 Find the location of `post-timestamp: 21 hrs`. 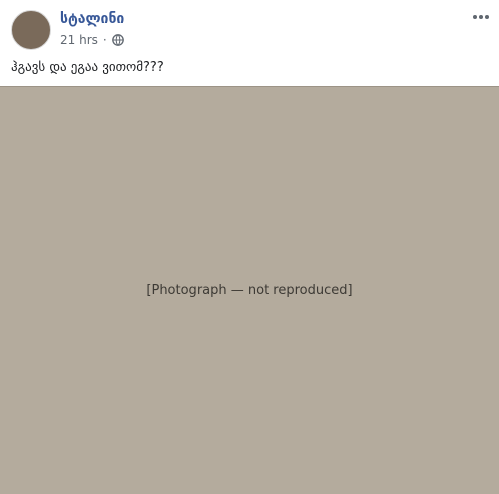

post-timestamp: 21 hrs is located at coordinates (79, 40).